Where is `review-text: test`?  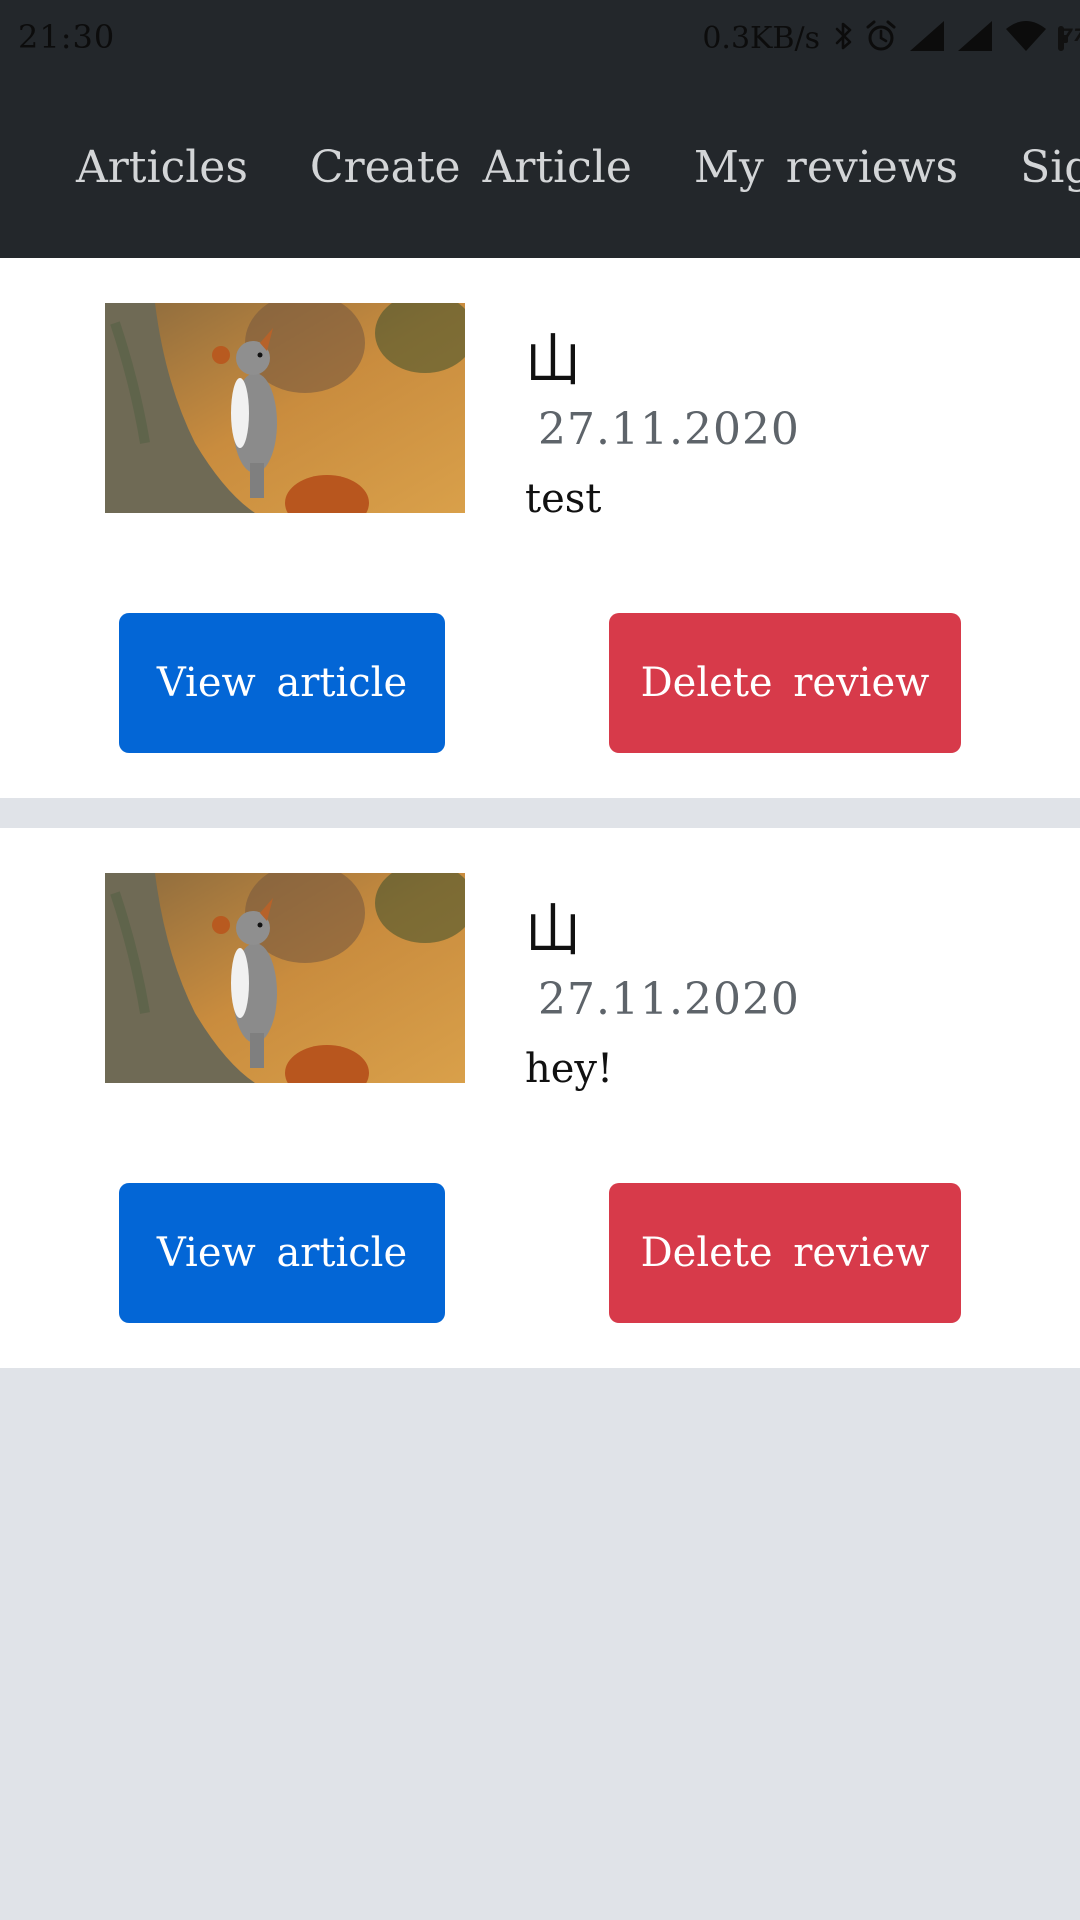 review-text: test is located at coordinates (563, 499).